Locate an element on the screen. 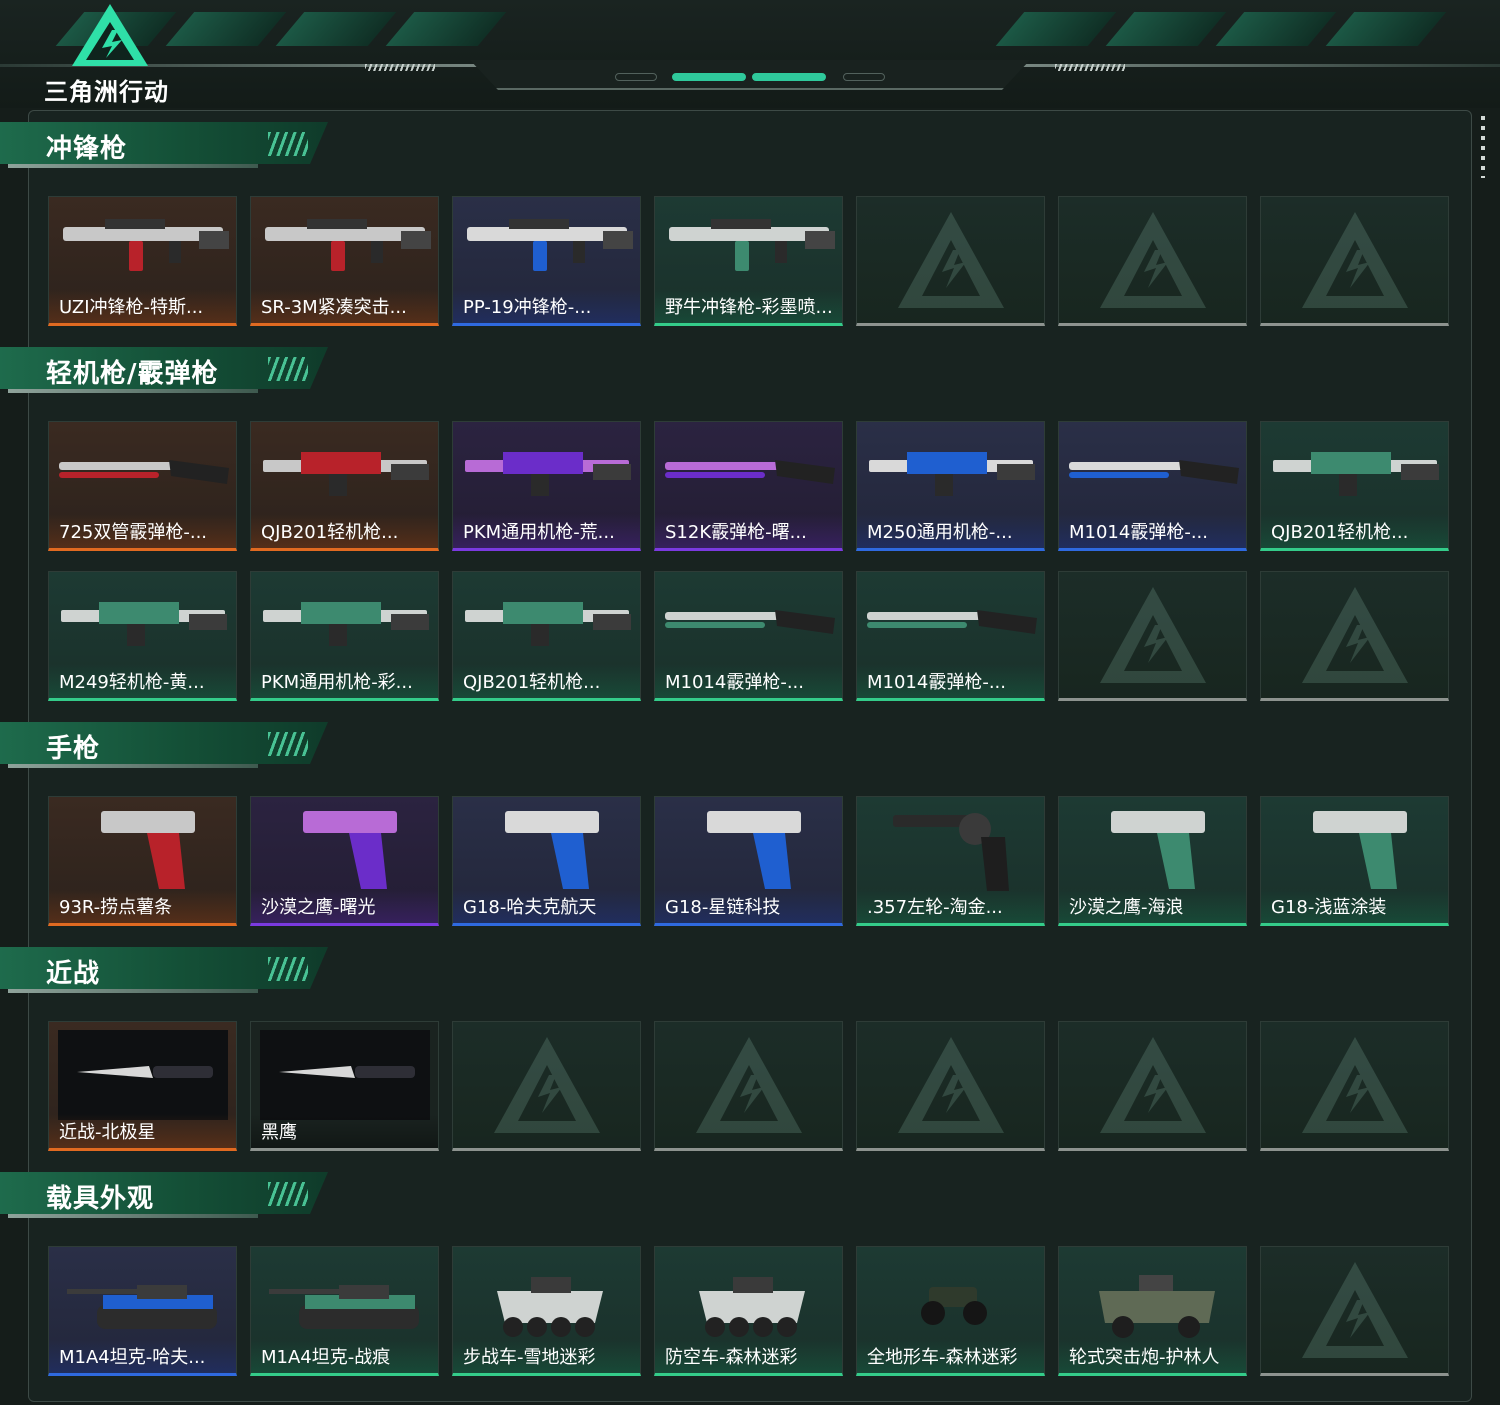  item-card: M1A4坦克-战痕 is located at coordinates (344, 1311).